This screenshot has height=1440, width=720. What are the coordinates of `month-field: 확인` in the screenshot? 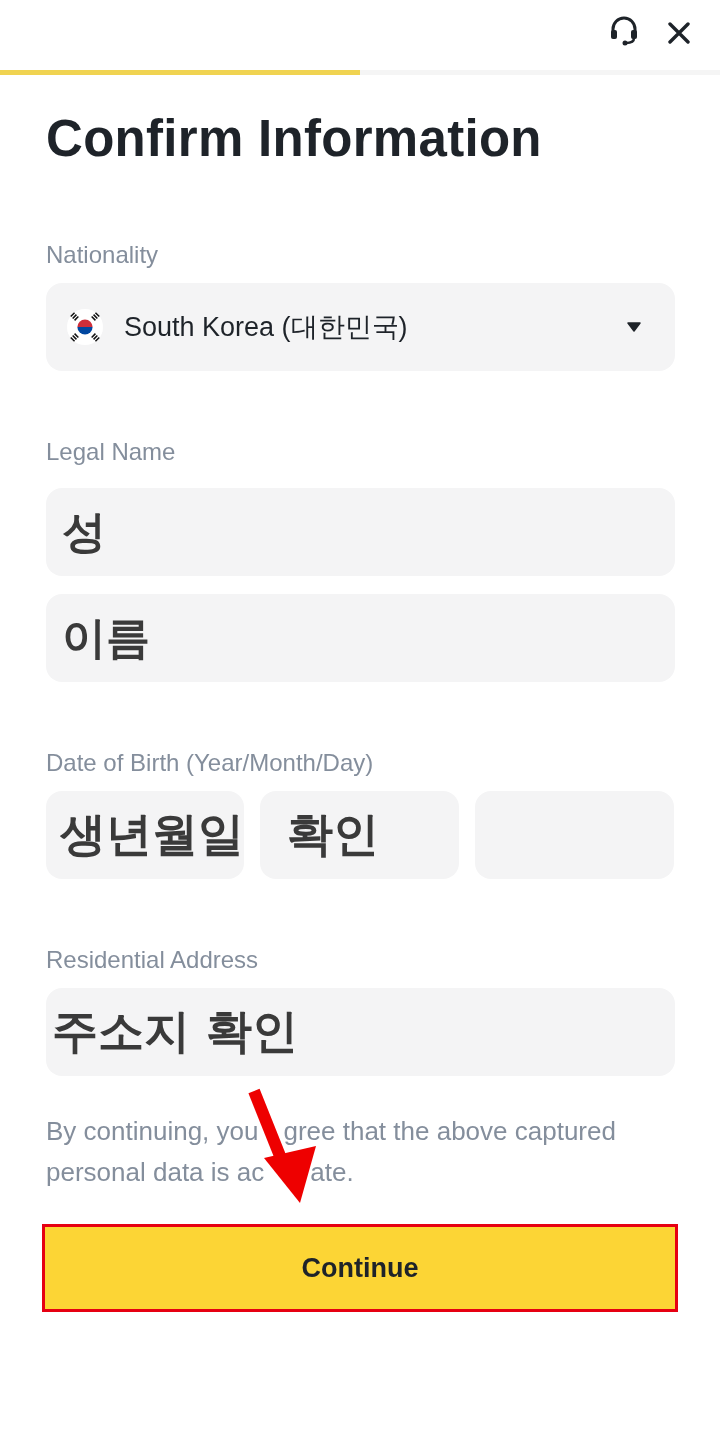 It's located at (359, 835).